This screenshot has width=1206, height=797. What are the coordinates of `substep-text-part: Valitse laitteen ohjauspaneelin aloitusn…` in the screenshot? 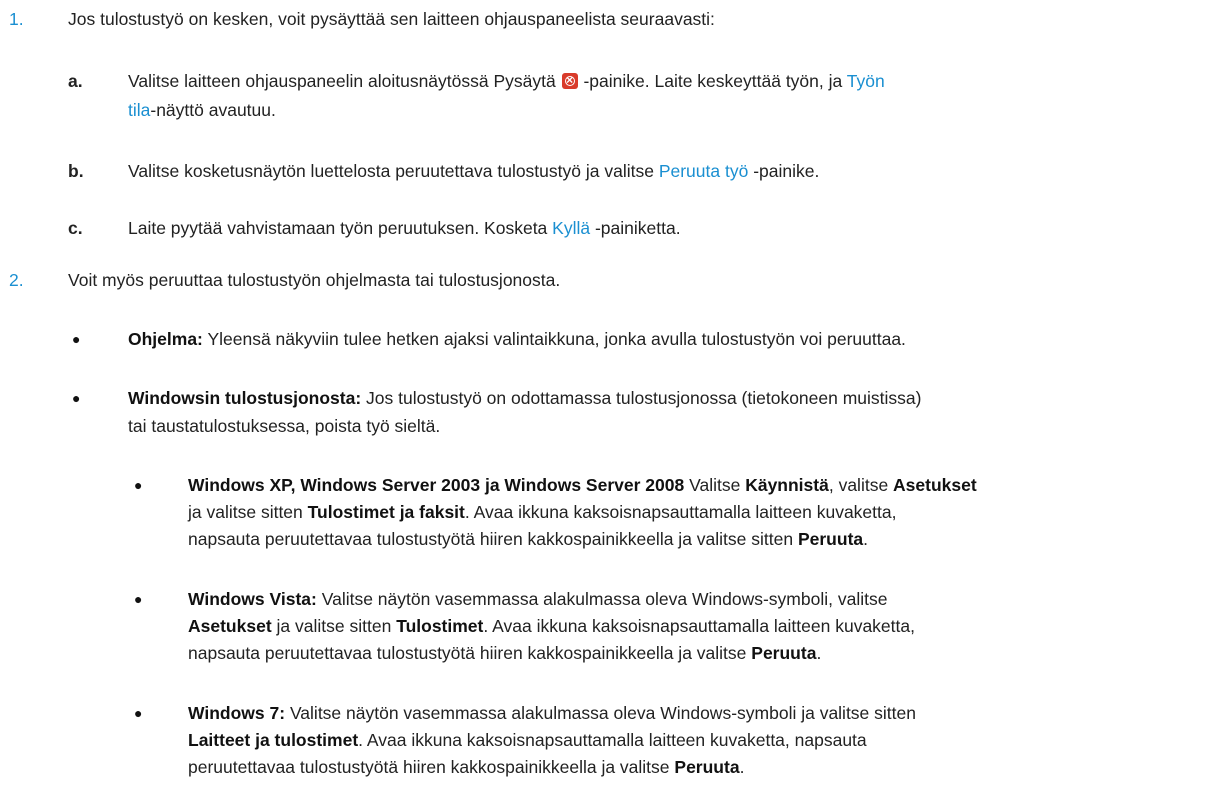 It's located at (342, 81).